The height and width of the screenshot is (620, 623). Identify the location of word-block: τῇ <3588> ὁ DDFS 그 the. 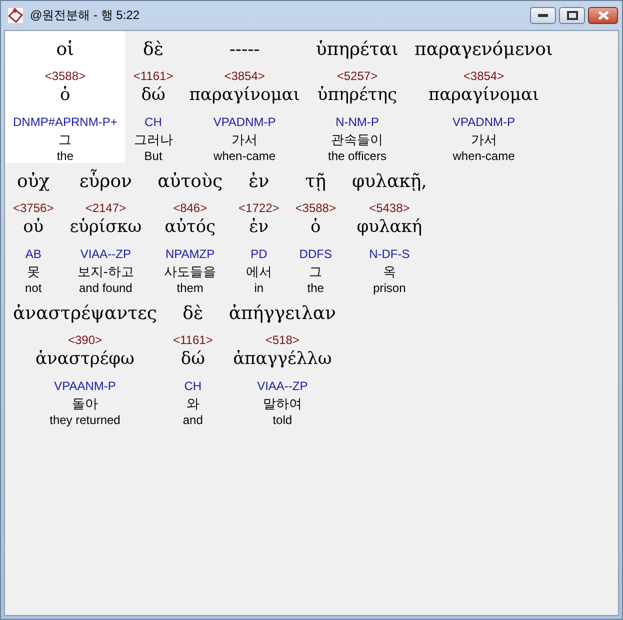
(315, 229).